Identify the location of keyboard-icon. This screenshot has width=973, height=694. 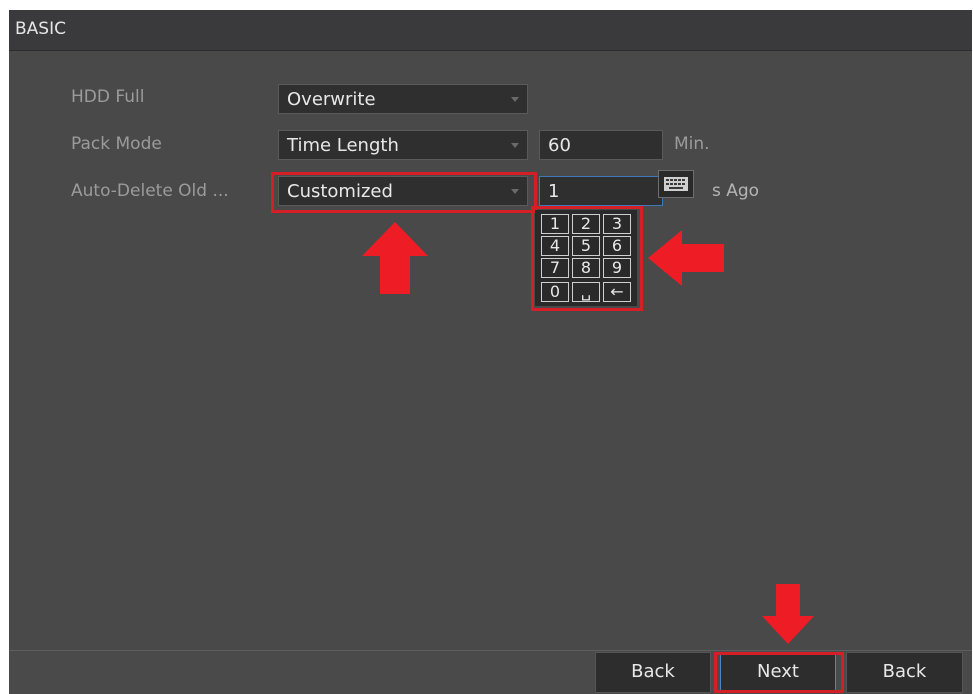
(676, 184).